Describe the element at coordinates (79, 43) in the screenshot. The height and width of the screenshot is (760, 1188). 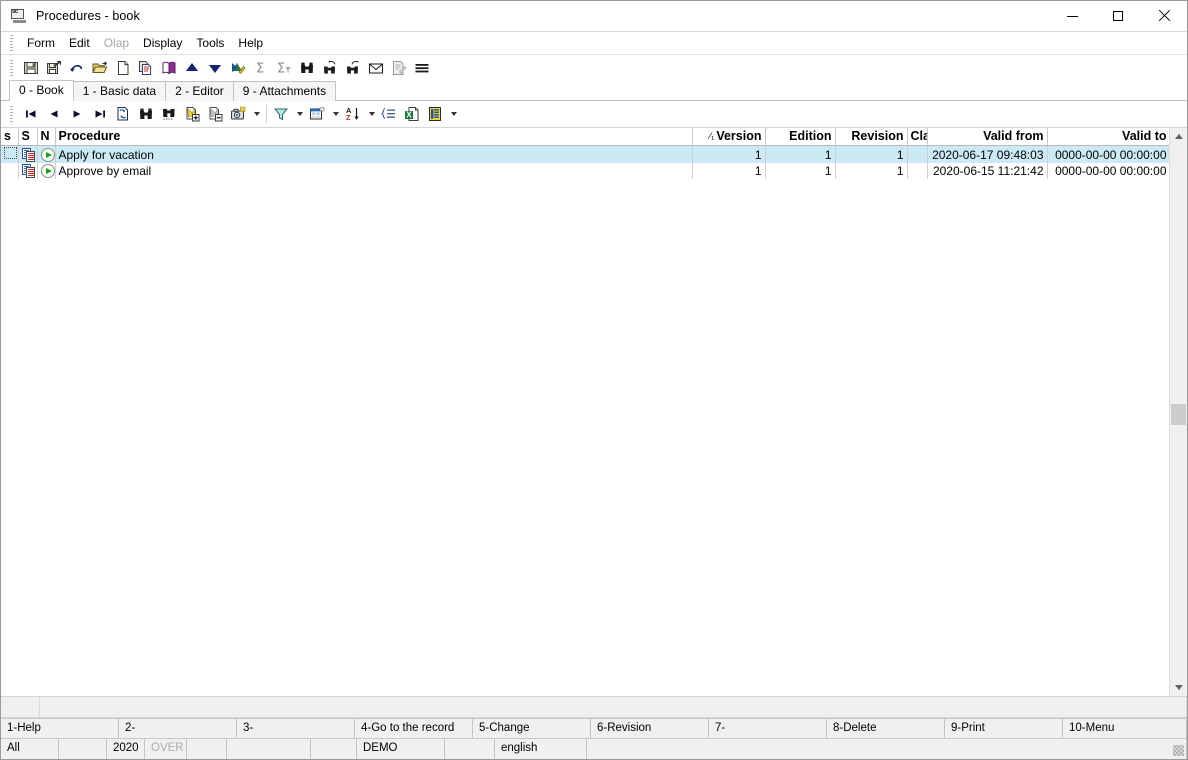
I see `menu-item-edit: Edit` at that location.